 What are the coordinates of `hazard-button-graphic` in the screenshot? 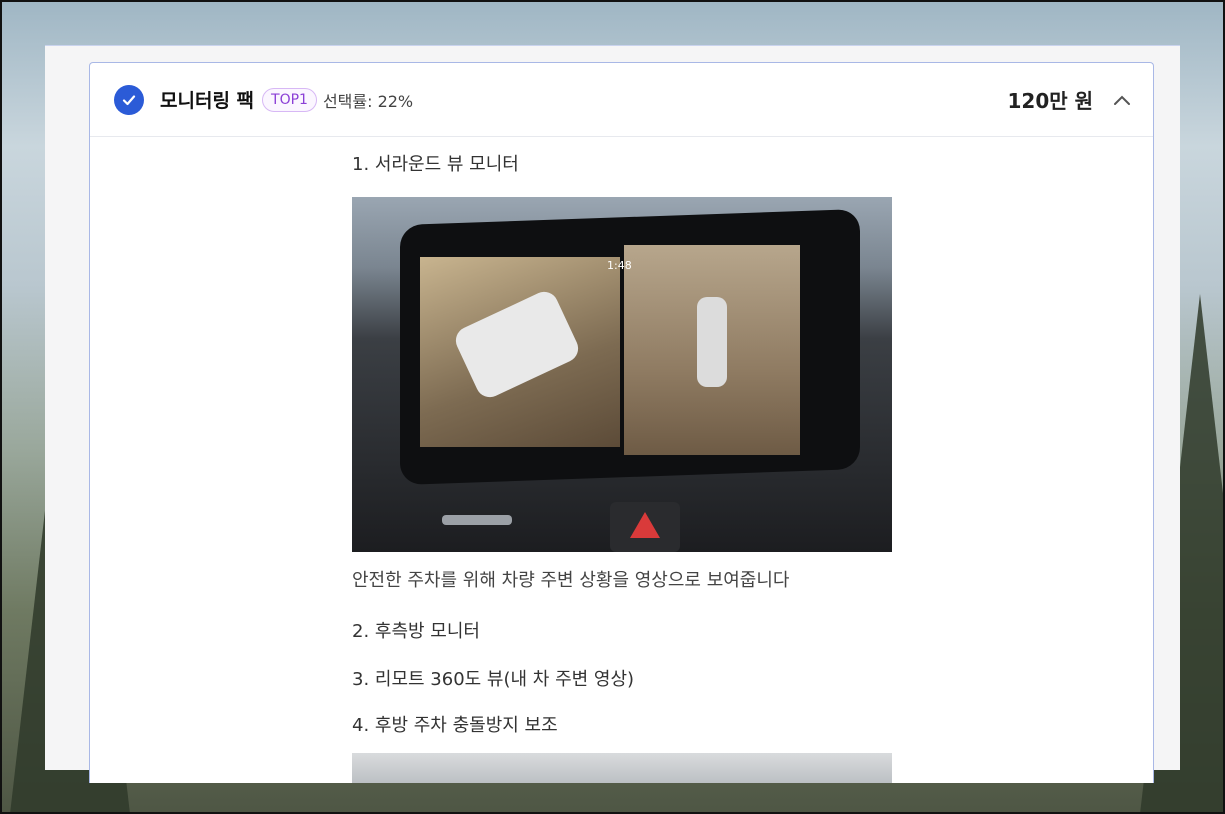 It's located at (645, 527).